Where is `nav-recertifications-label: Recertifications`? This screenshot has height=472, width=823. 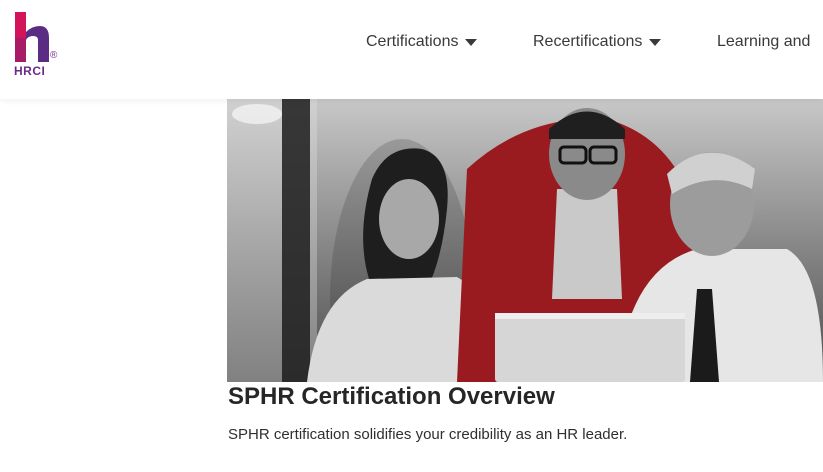
nav-recertifications-label: Recertifications is located at coordinates (588, 41).